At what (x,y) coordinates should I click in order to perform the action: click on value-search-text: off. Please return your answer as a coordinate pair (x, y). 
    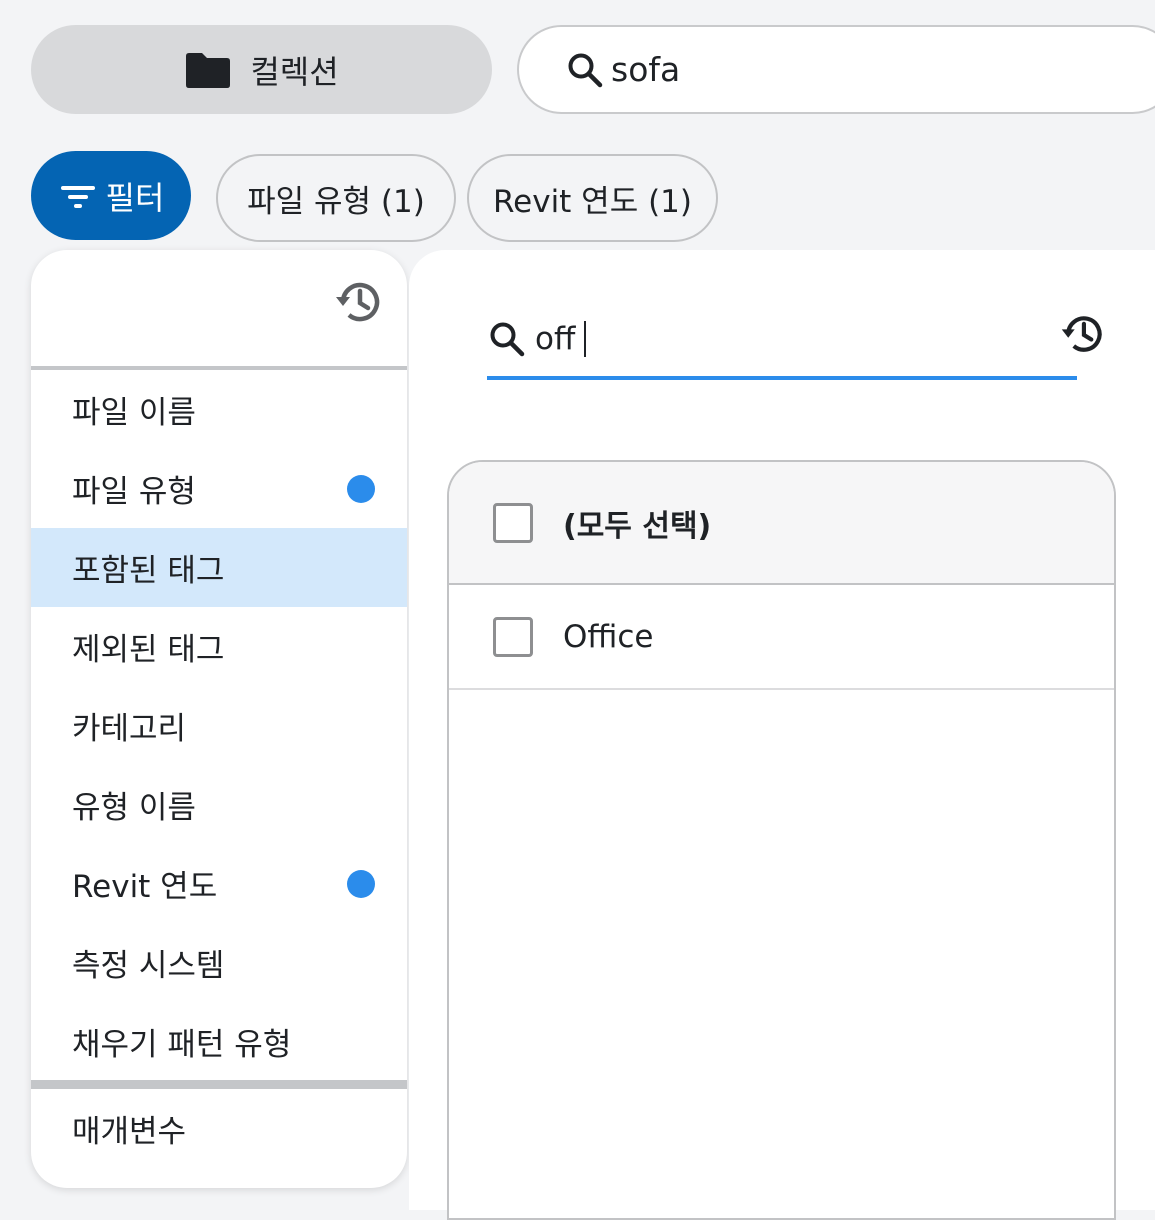
    Looking at the image, I should click on (555, 339).